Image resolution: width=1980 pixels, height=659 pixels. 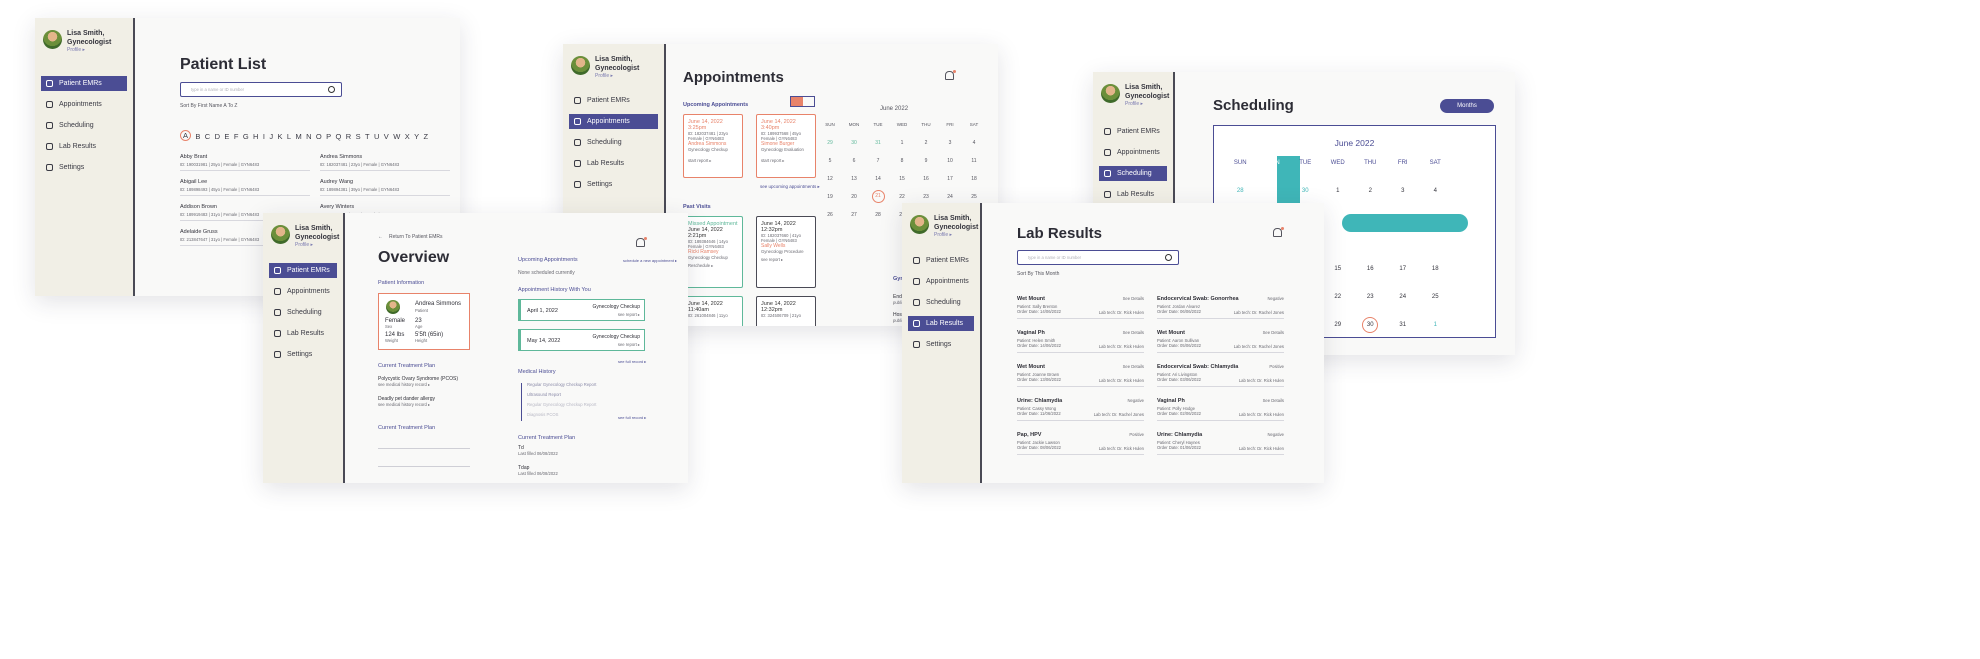 I want to click on list-view-icon, so click(x=809, y=101).